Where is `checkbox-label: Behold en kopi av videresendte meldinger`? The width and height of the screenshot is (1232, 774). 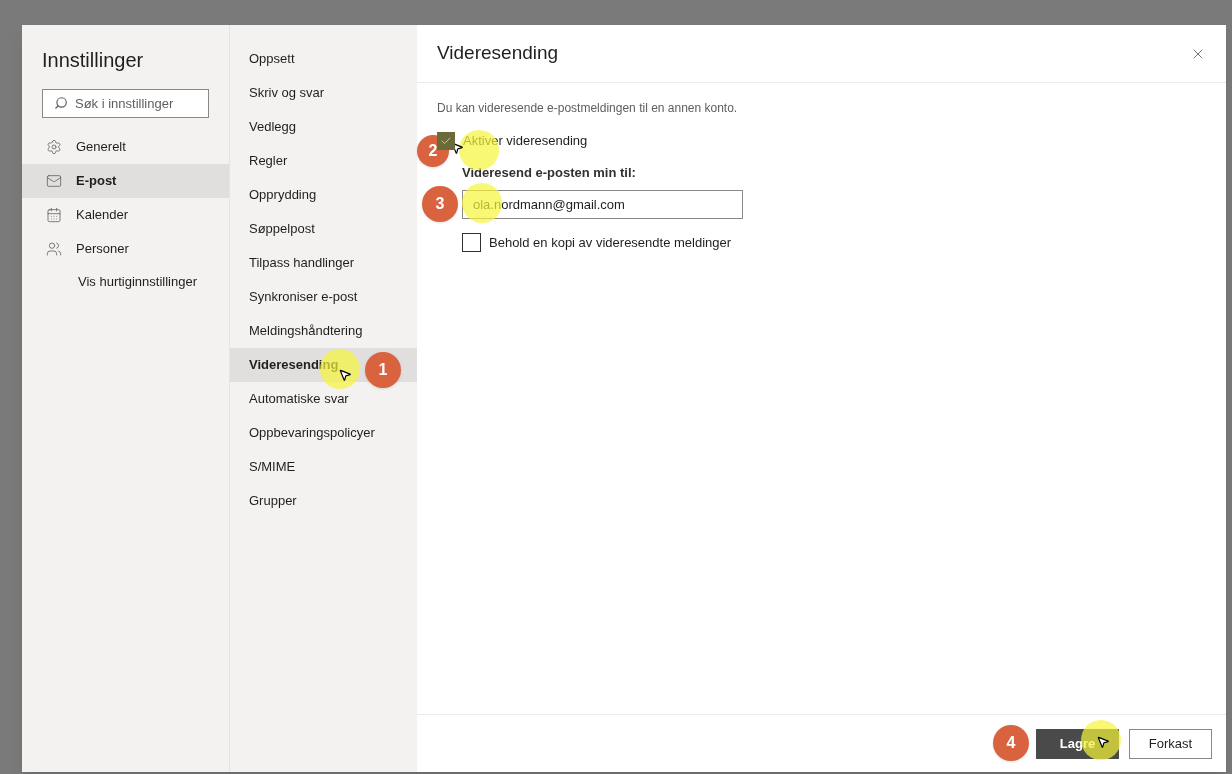 checkbox-label: Behold en kopi av videresendte meldinger is located at coordinates (610, 243).